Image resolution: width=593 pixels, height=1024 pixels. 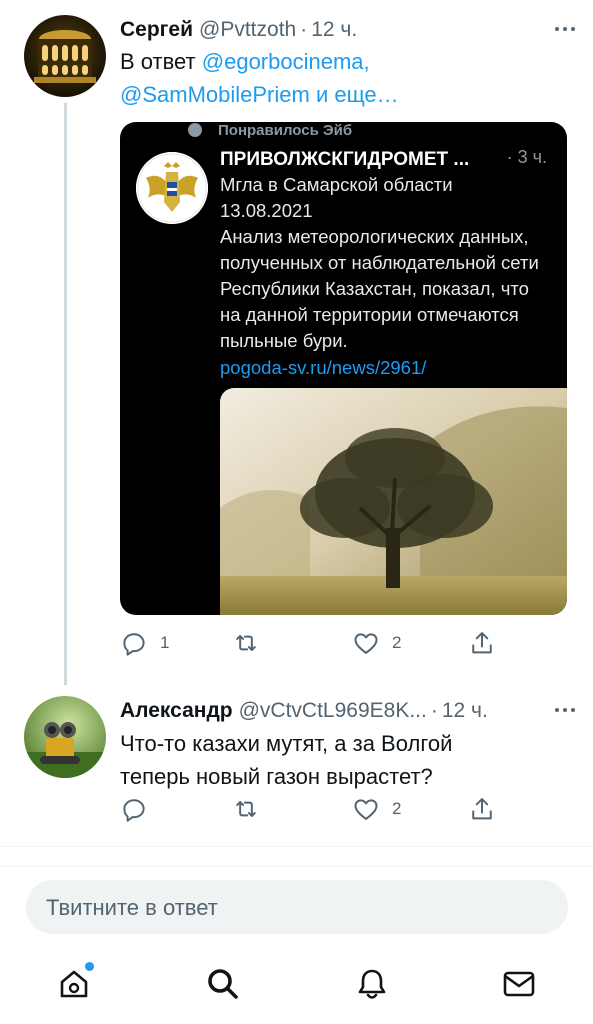 I want to click on tweet-header: Александр @vCtvCtL969E8K... · 12 ч., so click(x=350, y=711).